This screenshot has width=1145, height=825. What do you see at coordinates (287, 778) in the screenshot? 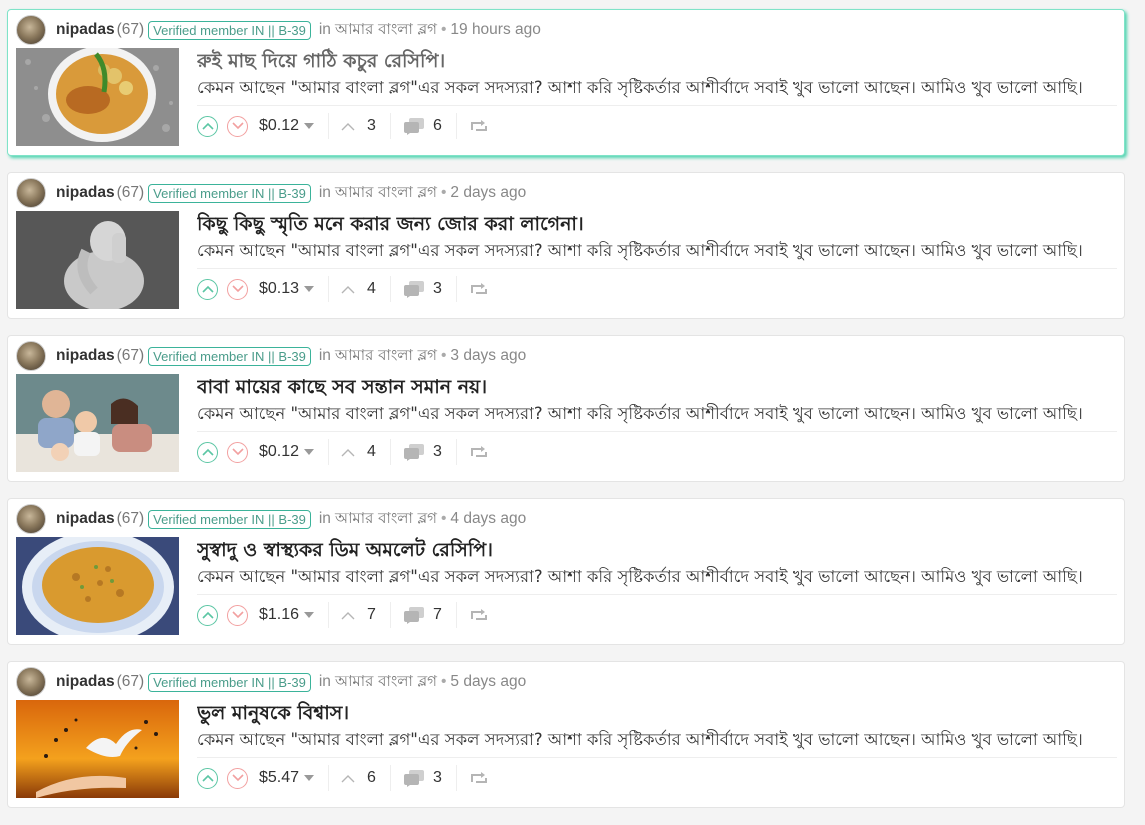
I see `payout-dropdown: $5.47` at bounding box center [287, 778].